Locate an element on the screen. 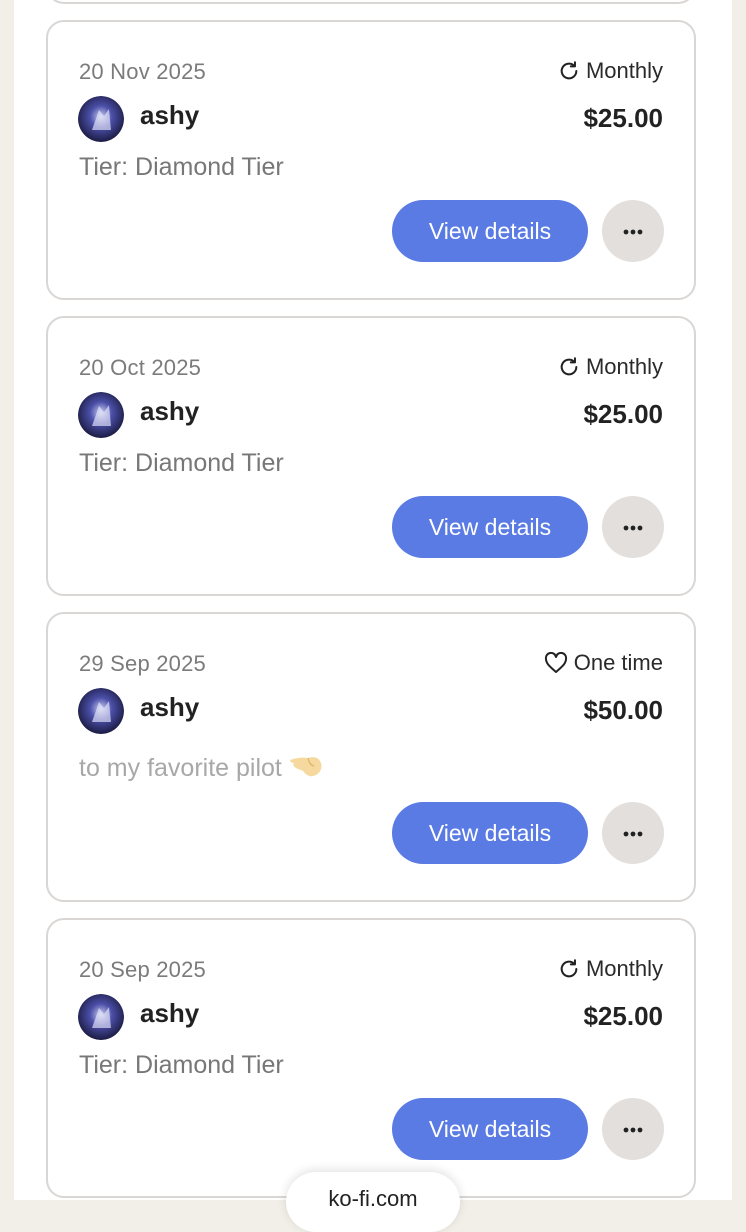  heart-icon is located at coordinates (556, 663).